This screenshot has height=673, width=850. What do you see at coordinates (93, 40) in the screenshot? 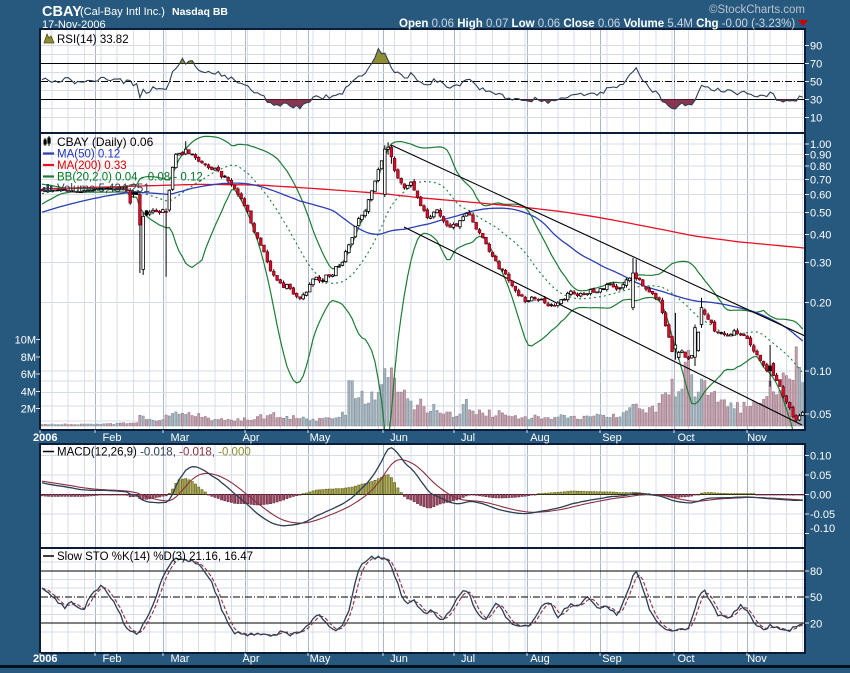
I see `svg-text: RSI(14) 33.82` at bounding box center [93, 40].